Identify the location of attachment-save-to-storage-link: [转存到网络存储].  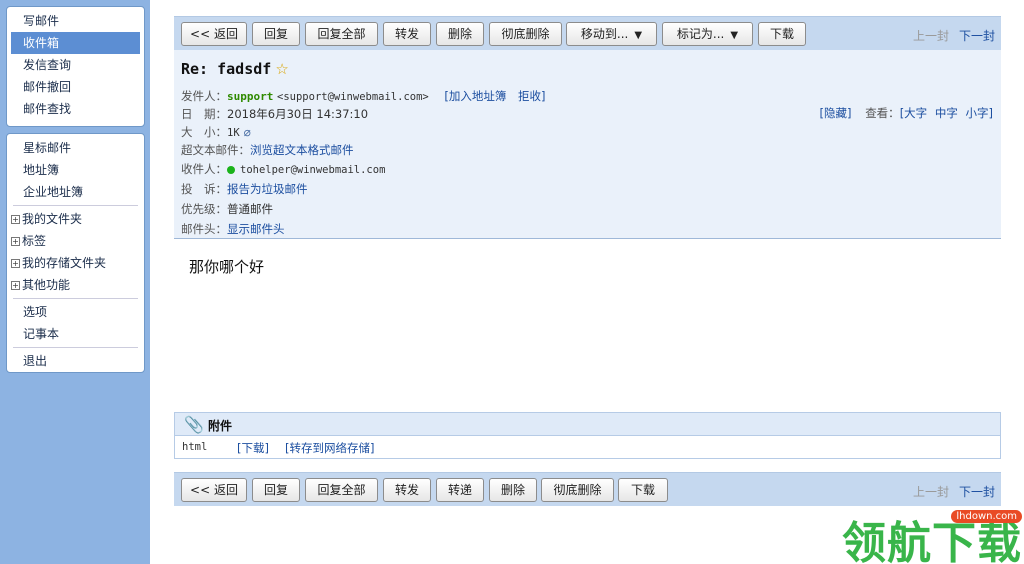
(329, 448).